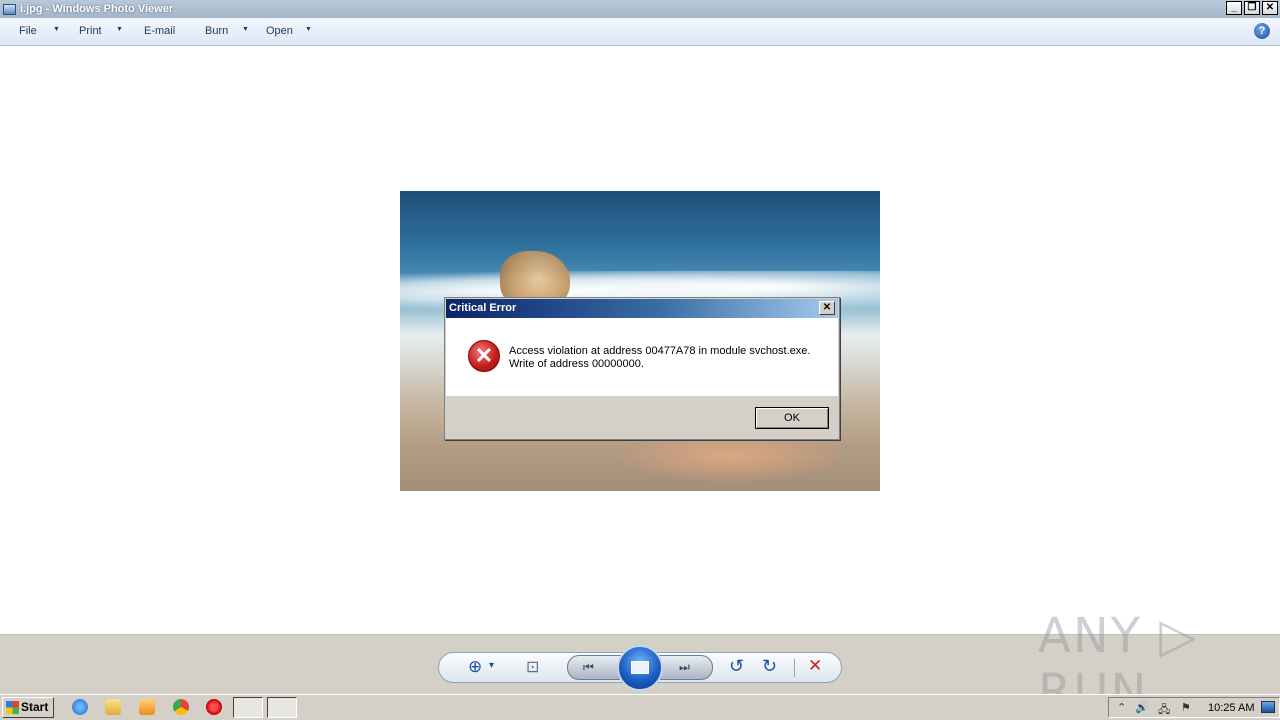 The width and height of the screenshot is (1280, 720). Describe the element at coordinates (181, 707) in the screenshot. I see `chrome-icon` at that location.